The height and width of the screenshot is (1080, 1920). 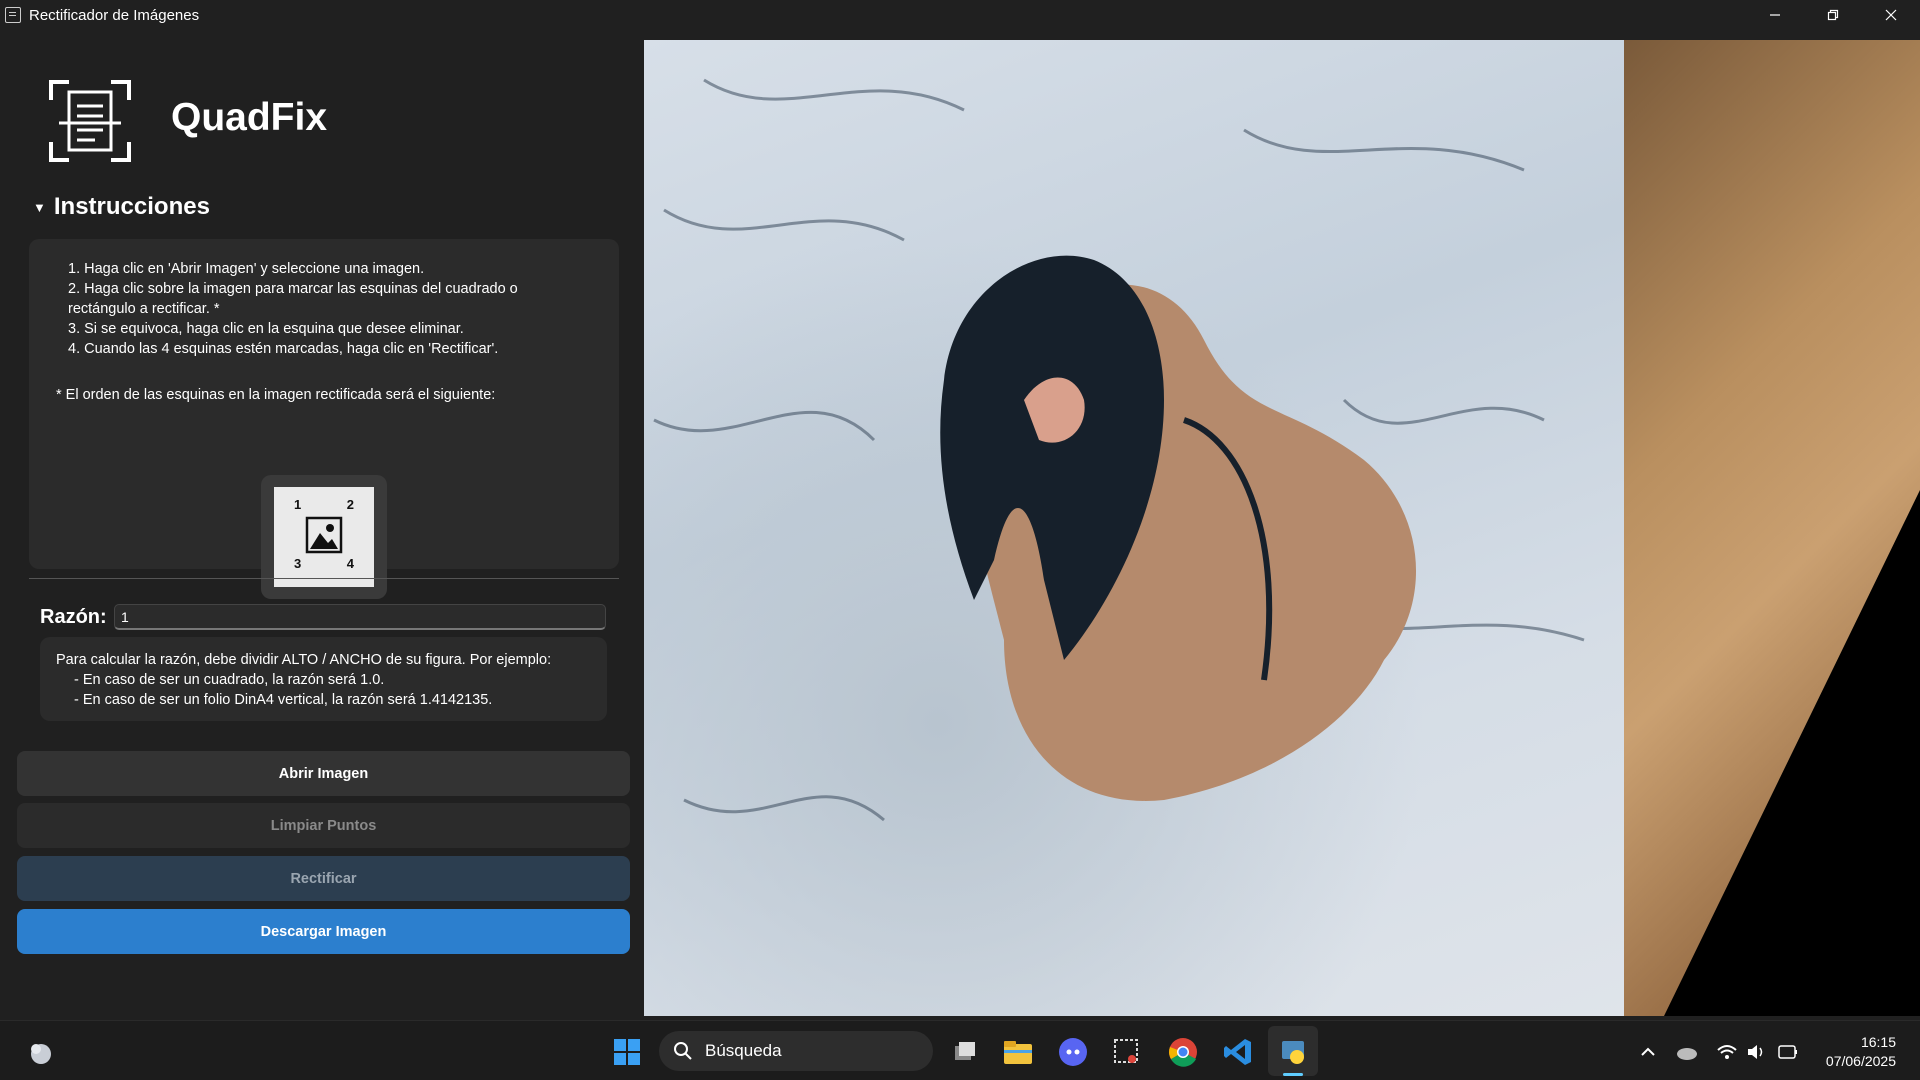 I want to click on active-indicator, so click(x=1293, y=1074).